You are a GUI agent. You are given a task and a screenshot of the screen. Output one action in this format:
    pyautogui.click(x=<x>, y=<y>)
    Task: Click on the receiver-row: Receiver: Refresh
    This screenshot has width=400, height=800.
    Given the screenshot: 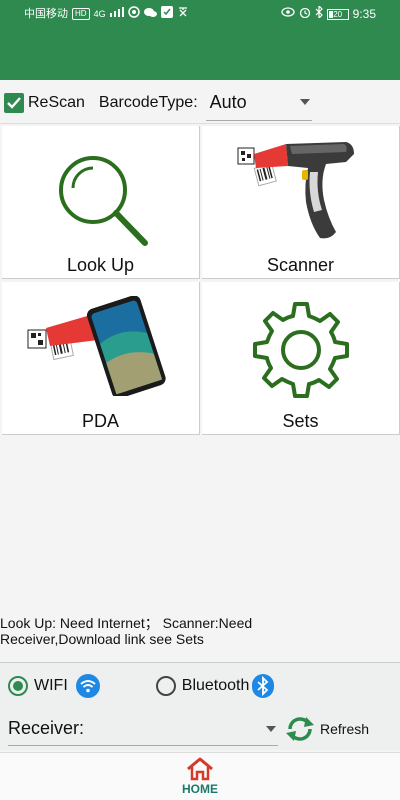 What is the action you would take?
    pyautogui.click(x=200, y=729)
    